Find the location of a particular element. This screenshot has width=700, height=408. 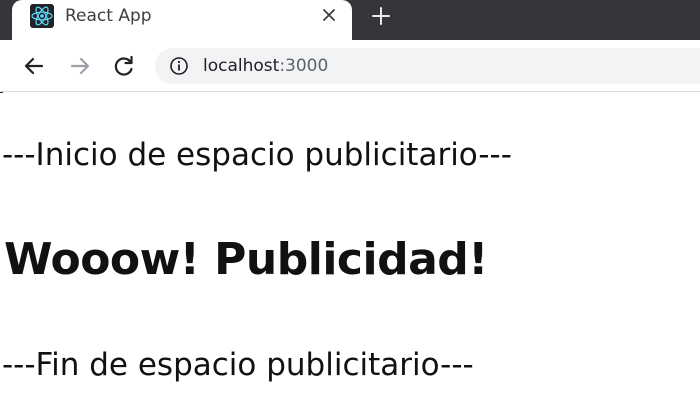

url-text: localhost:3000 is located at coordinates (265, 66).